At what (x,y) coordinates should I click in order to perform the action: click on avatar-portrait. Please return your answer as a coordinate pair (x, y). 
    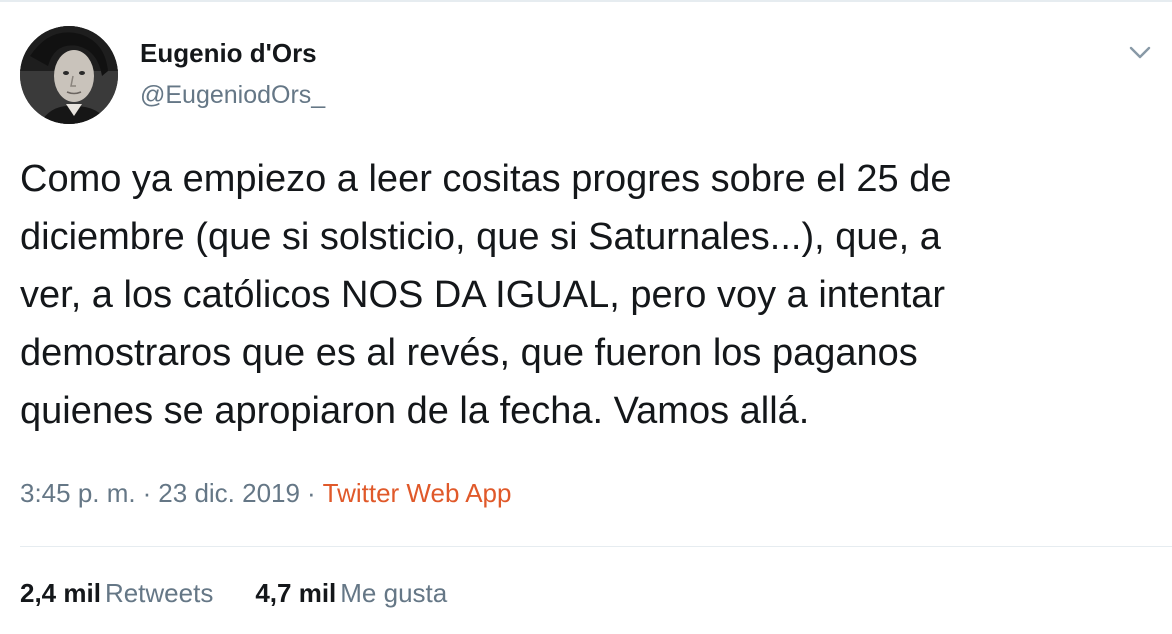
    Looking at the image, I should click on (69, 75).